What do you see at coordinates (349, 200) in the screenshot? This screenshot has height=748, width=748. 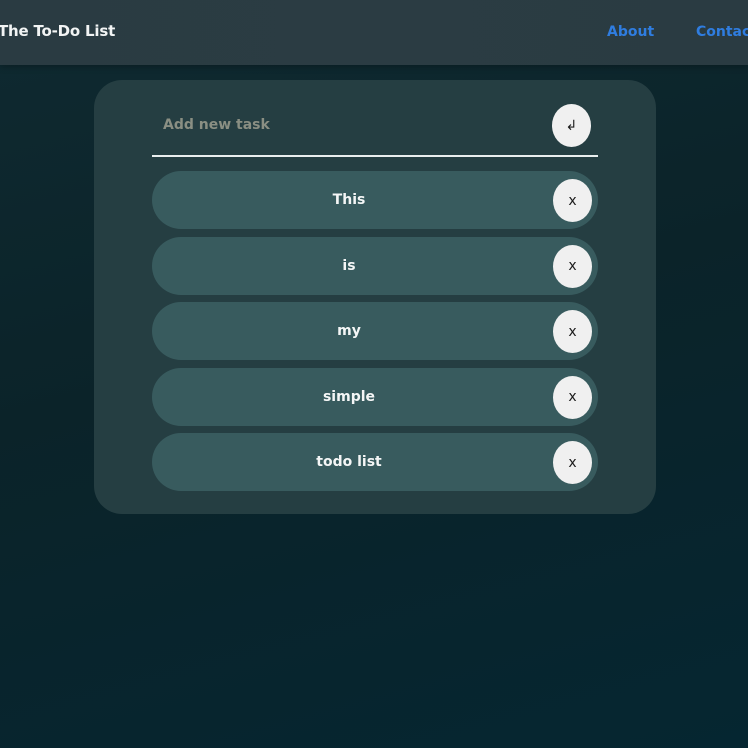 I see `task-text: This` at bounding box center [349, 200].